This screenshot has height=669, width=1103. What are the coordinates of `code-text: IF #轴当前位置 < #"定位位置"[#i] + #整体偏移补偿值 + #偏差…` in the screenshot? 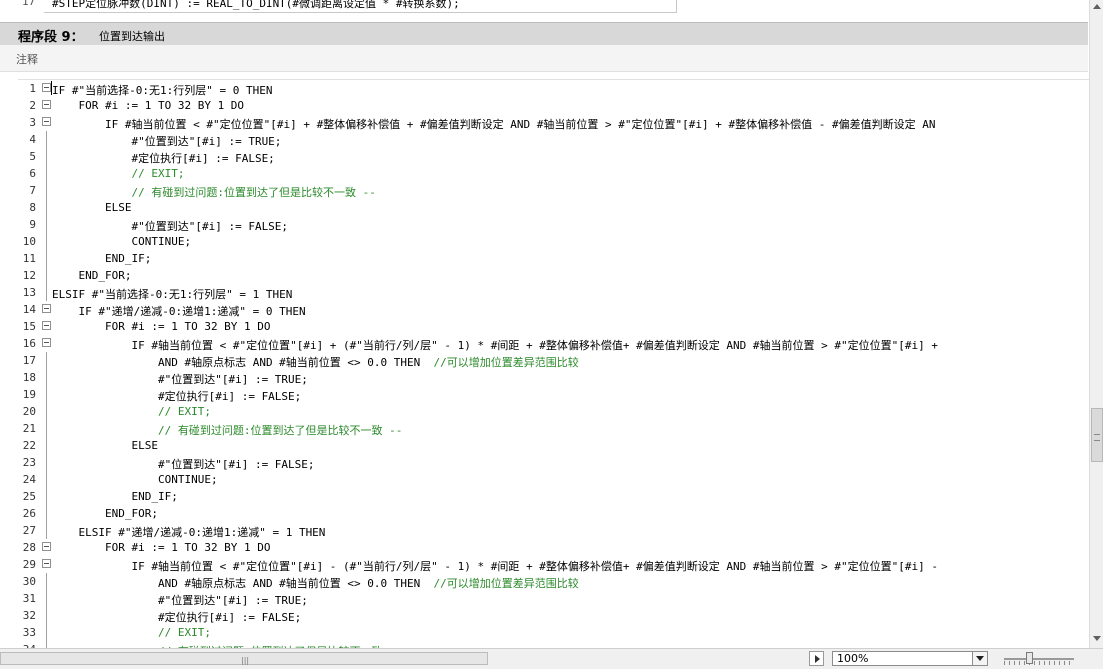 It's located at (494, 124).